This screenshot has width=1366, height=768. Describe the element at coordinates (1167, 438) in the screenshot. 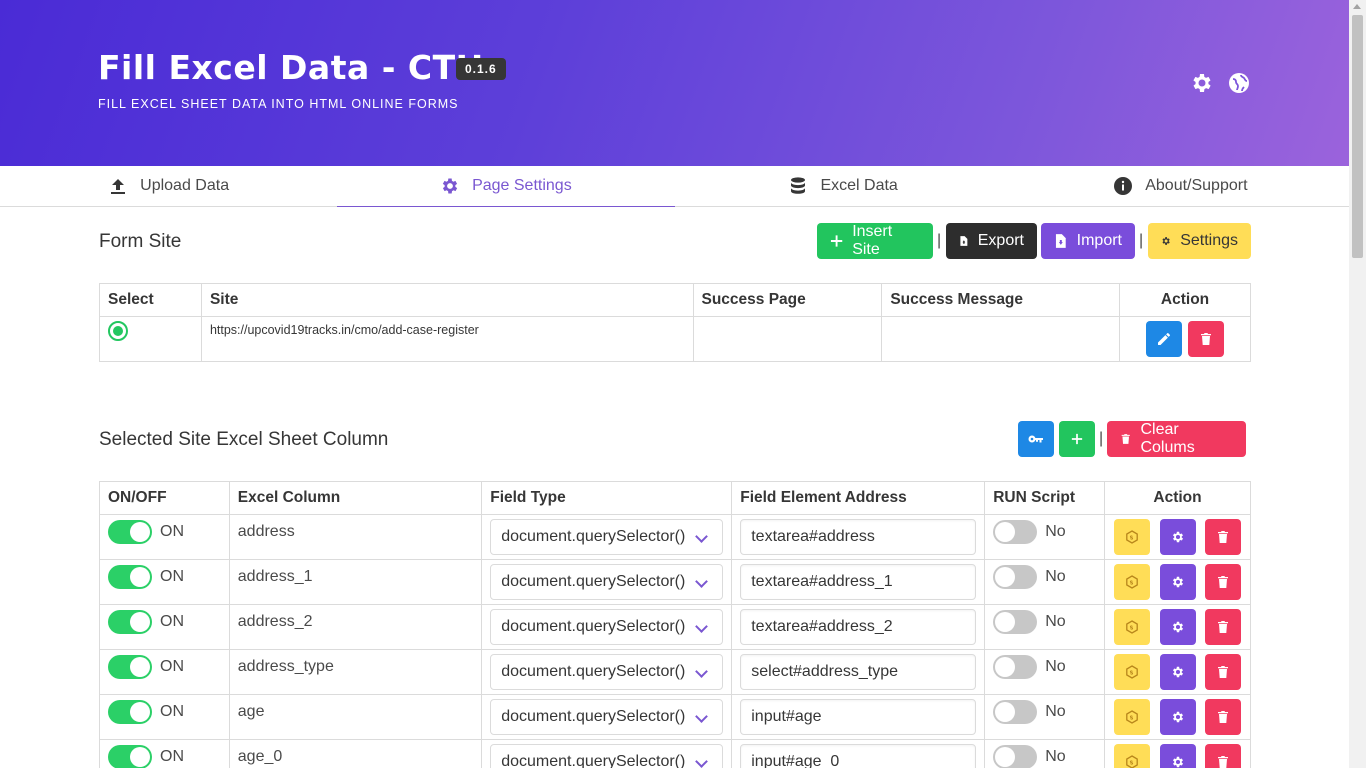

I see `clear-columns-label: Clear Colums` at that location.